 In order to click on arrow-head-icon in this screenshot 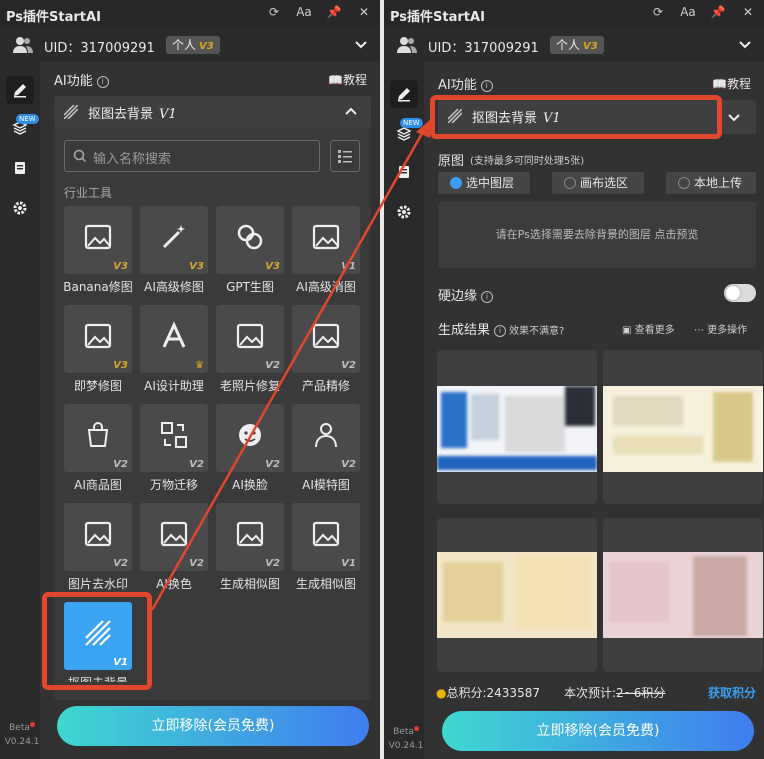, I will do `click(423, 129)`.